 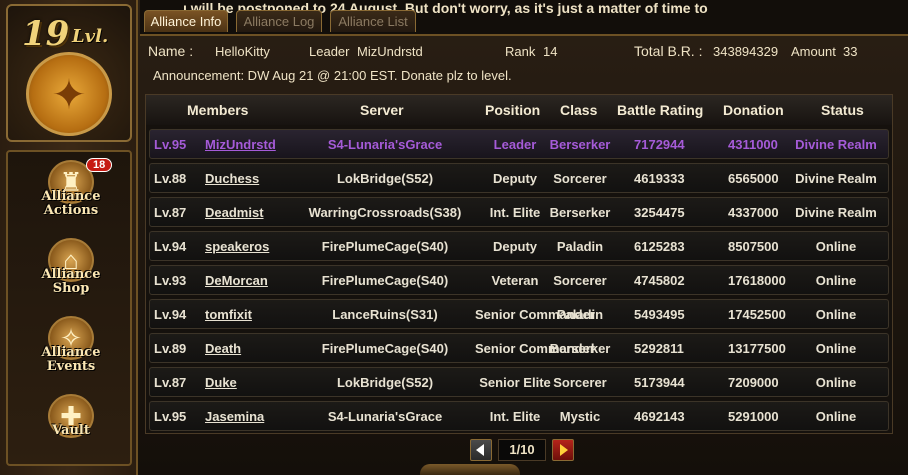 I want to click on member-name: MizUndrstd, so click(x=240, y=144).